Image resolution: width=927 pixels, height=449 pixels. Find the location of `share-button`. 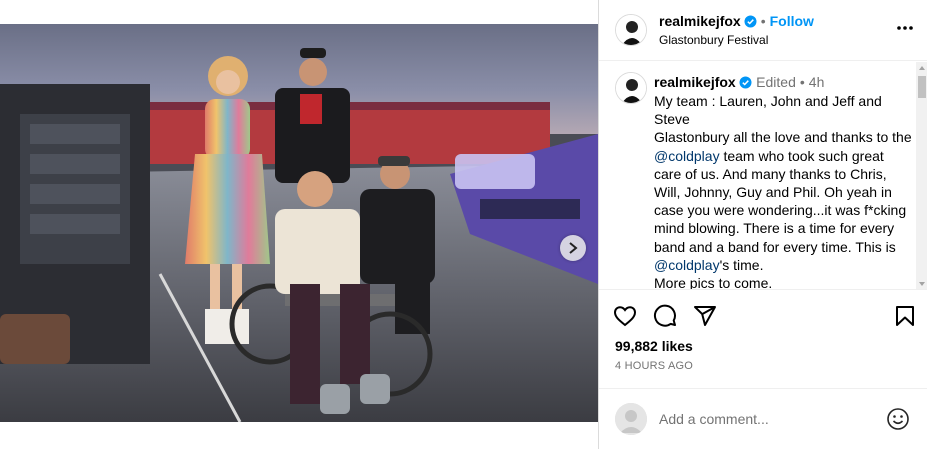

share-button is located at coordinates (705, 318).